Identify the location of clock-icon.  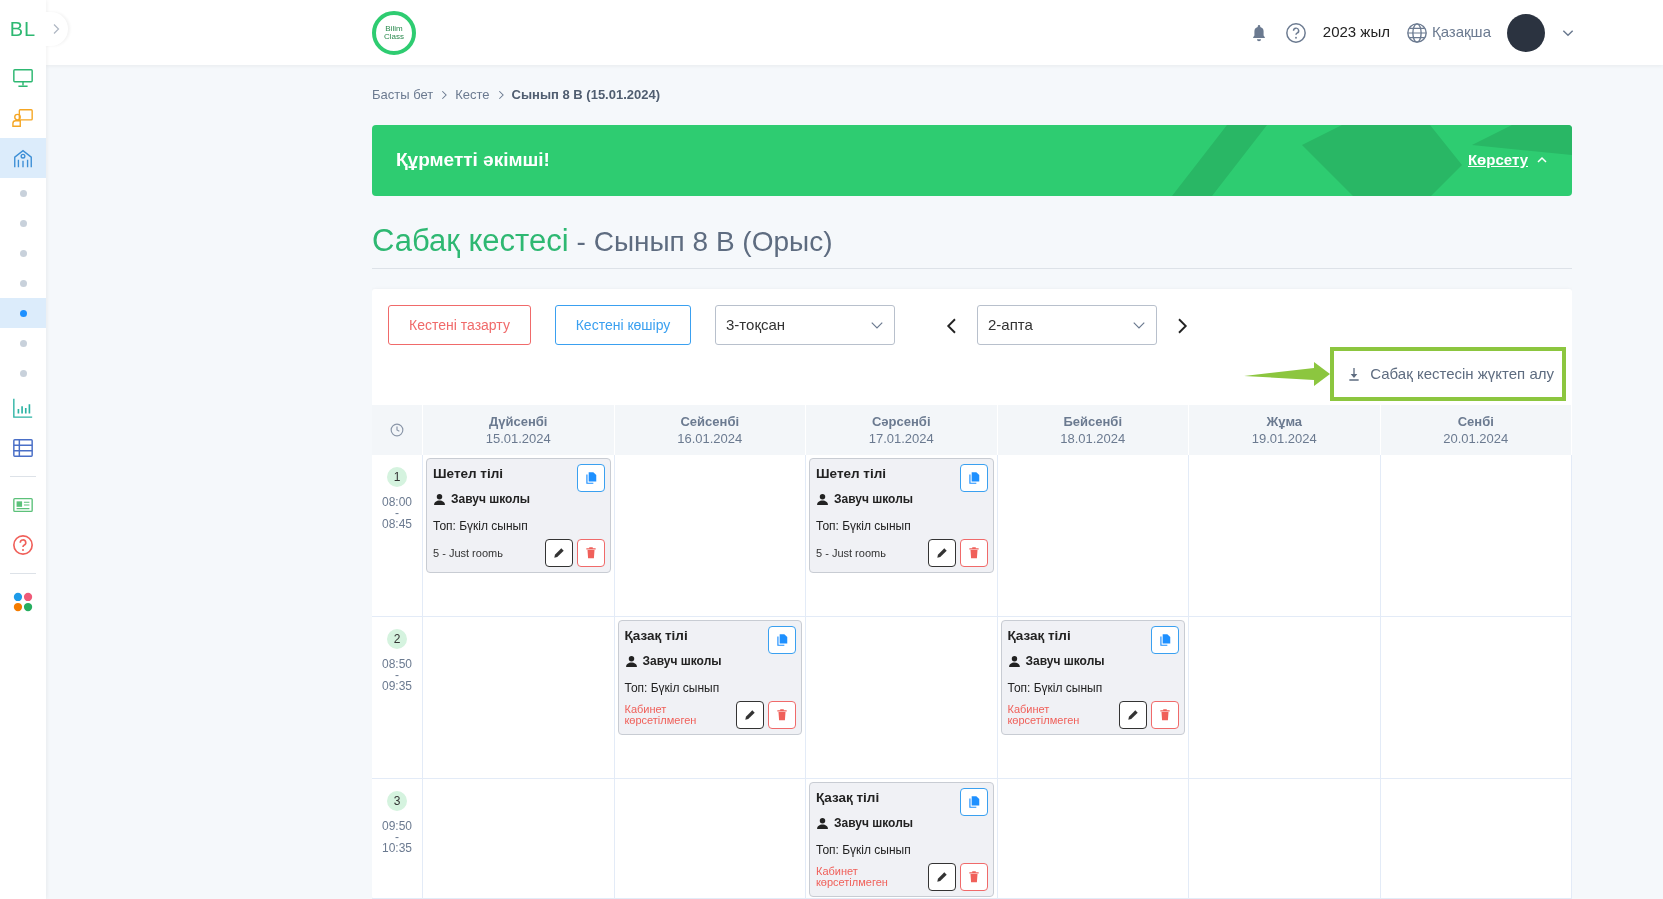
(397, 430).